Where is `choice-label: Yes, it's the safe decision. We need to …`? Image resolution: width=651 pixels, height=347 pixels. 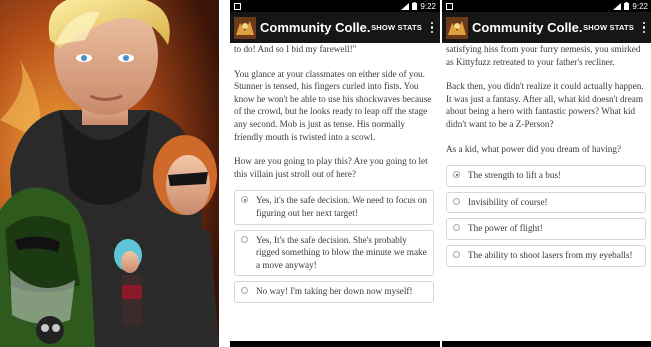 choice-label: Yes, it's the safe decision. We need to … is located at coordinates (342, 206).